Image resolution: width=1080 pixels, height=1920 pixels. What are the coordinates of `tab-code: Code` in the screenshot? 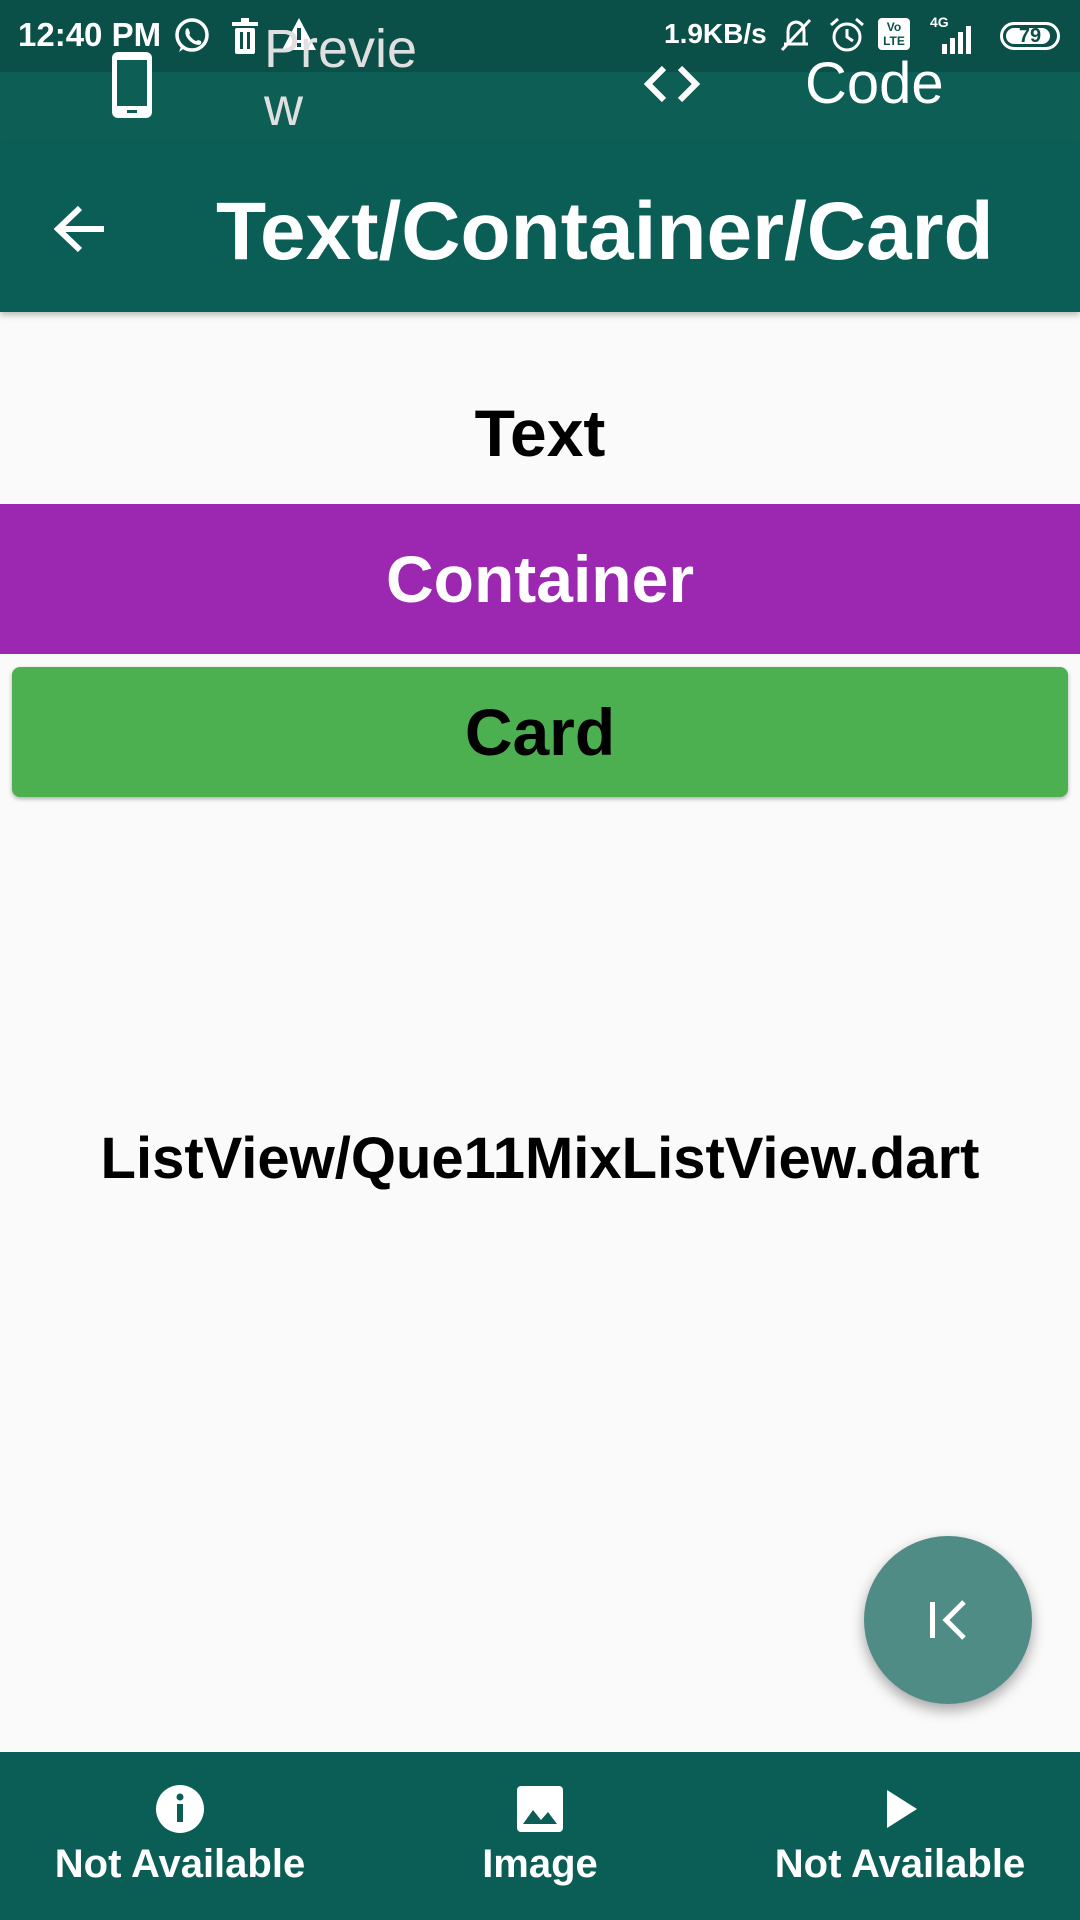 It's located at (820, 97).